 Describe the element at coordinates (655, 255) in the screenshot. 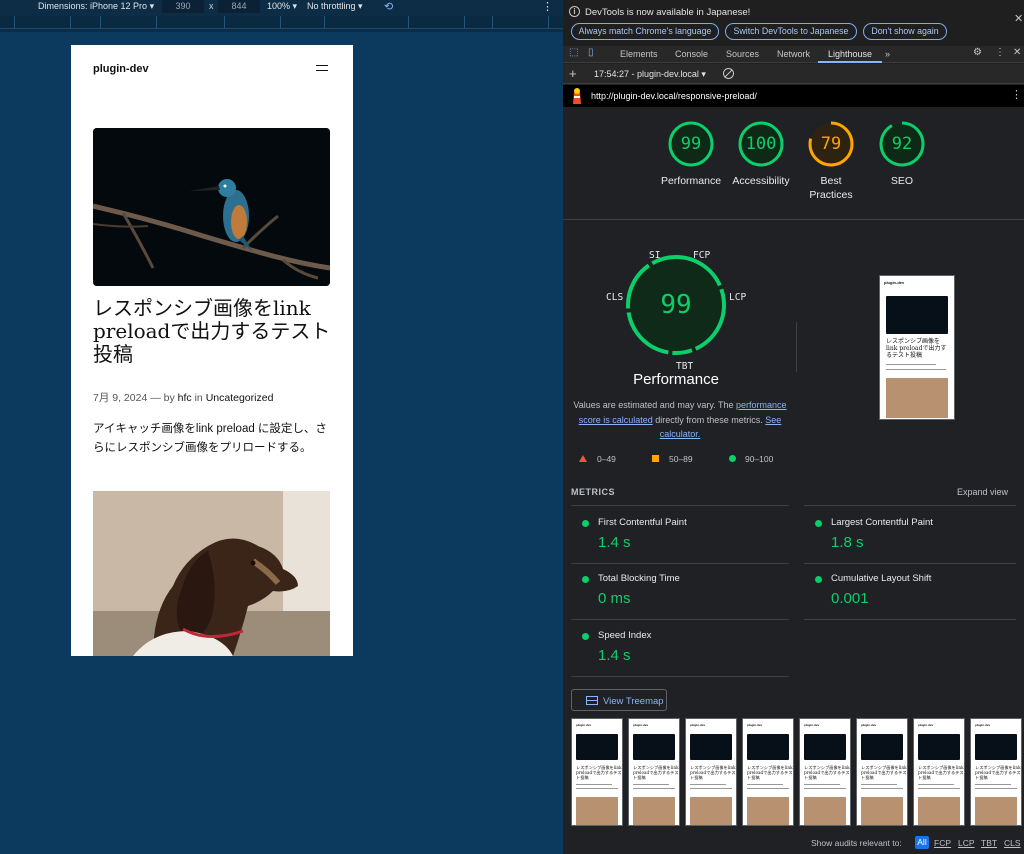

I see `gauge-label-si: SI` at that location.